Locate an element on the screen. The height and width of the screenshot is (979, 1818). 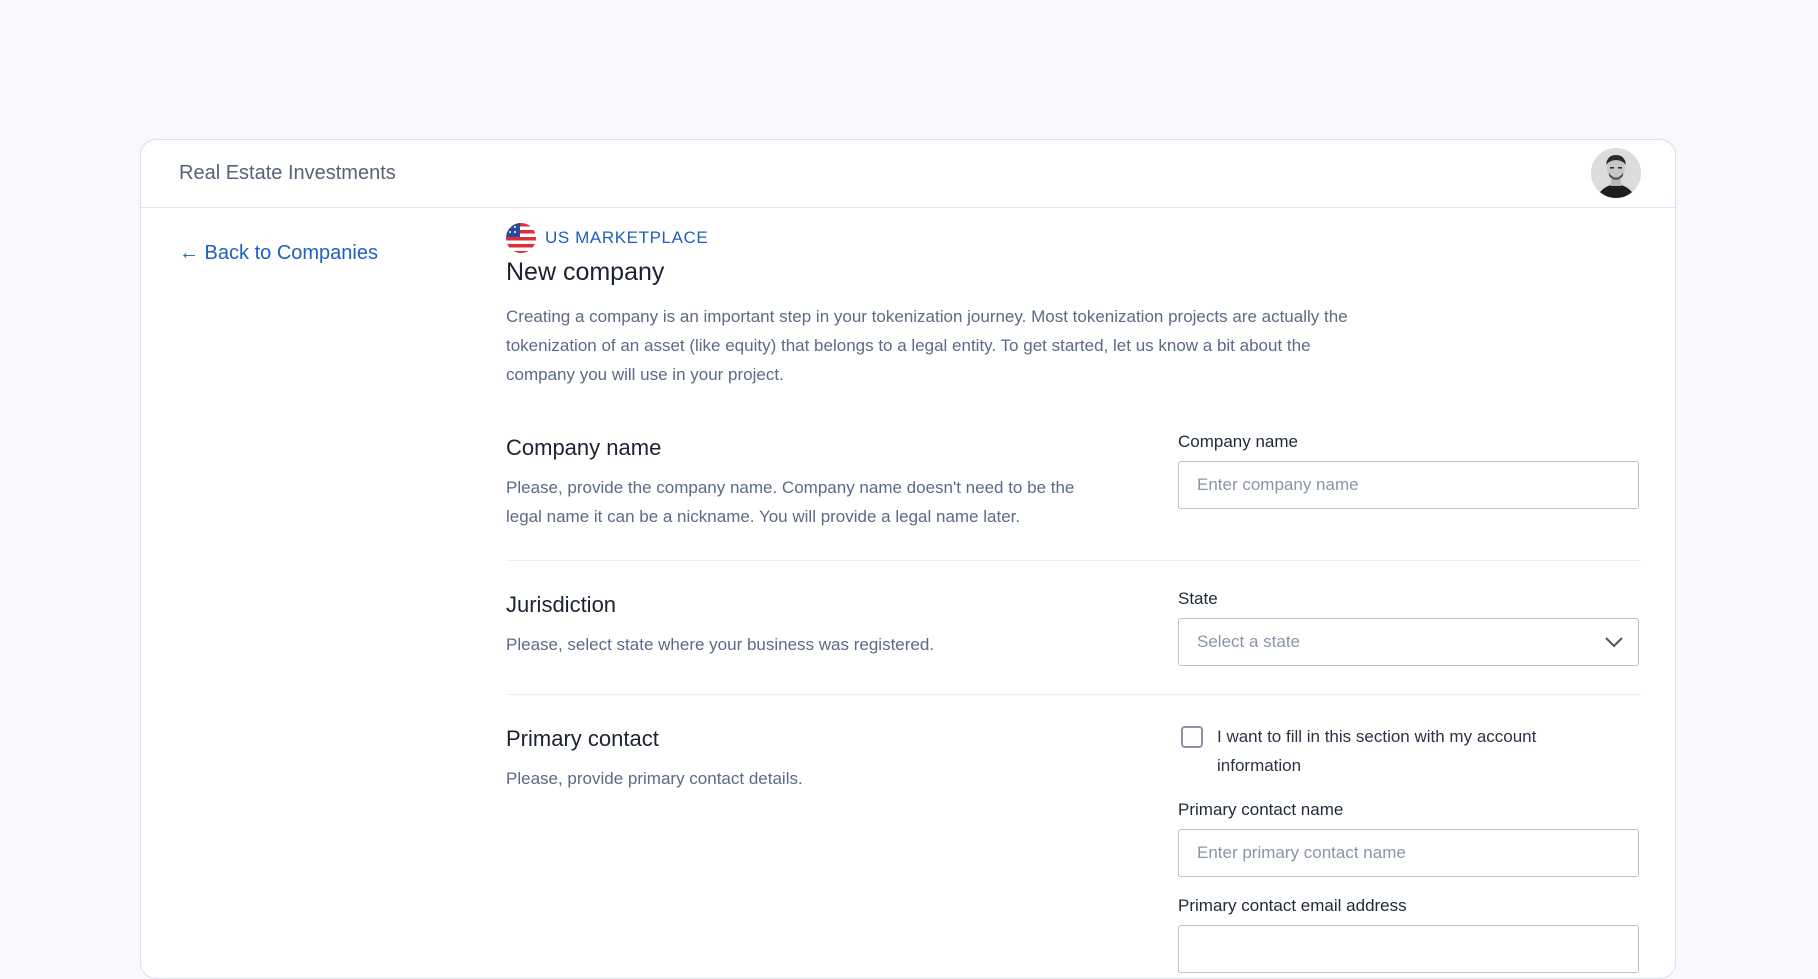
section-description-primary-contact: Please, provide primary contact details. is located at coordinates (654, 778).